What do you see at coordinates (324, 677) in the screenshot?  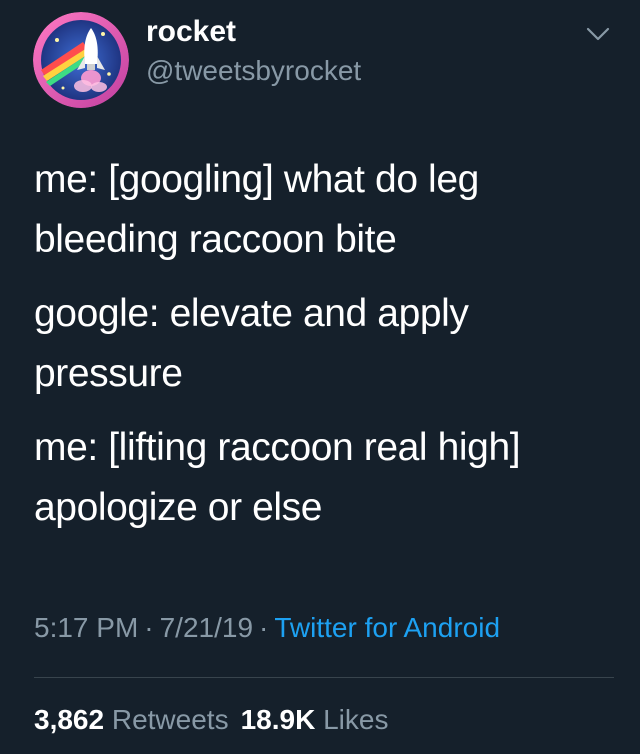 I see `divider` at bounding box center [324, 677].